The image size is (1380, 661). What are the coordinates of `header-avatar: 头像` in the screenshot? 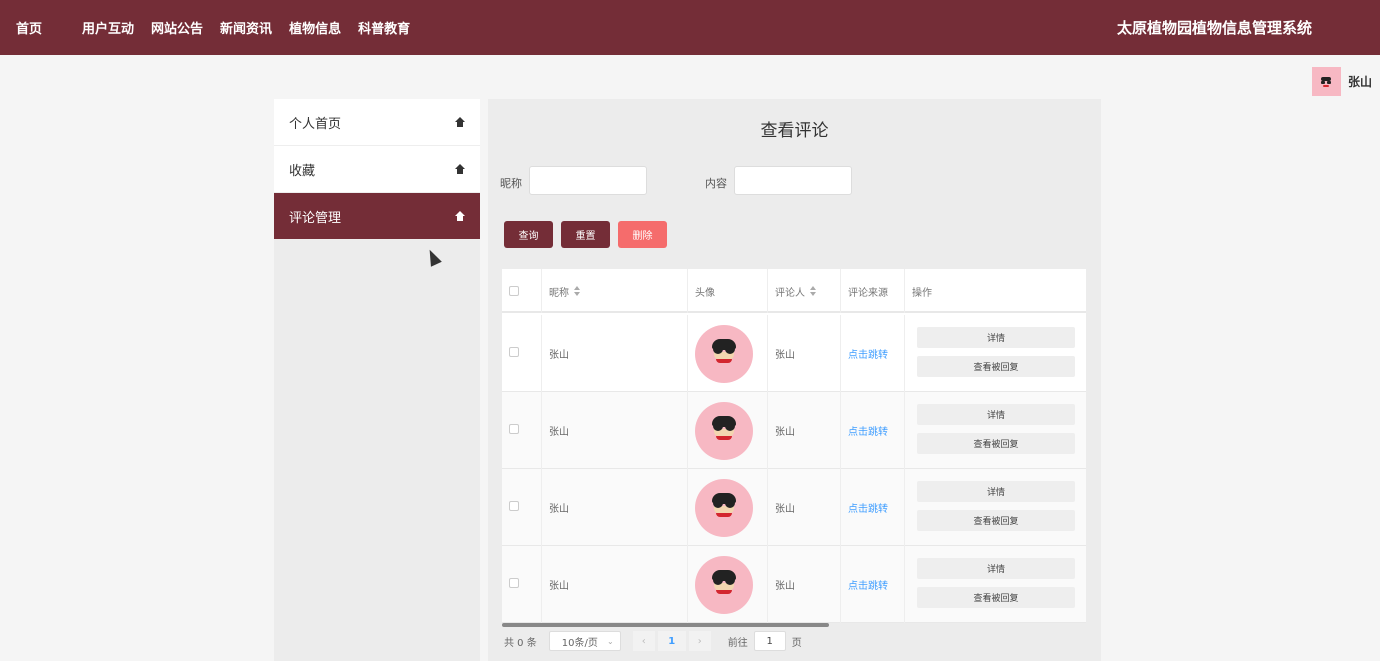 It's located at (728, 291).